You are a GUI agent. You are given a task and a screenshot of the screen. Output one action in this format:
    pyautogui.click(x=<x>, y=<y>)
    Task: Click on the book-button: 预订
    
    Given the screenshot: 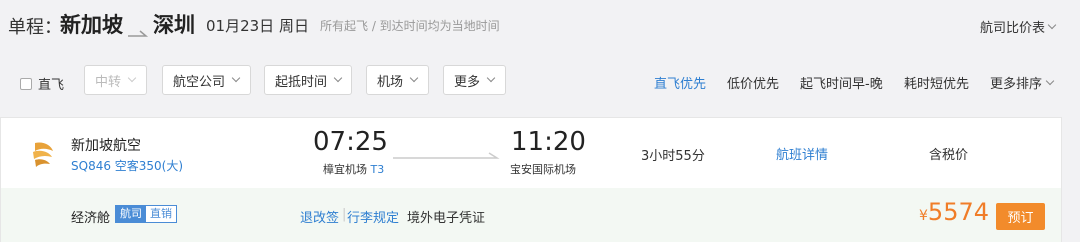 What is the action you would take?
    pyautogui.click(x=1020, y=216)
    